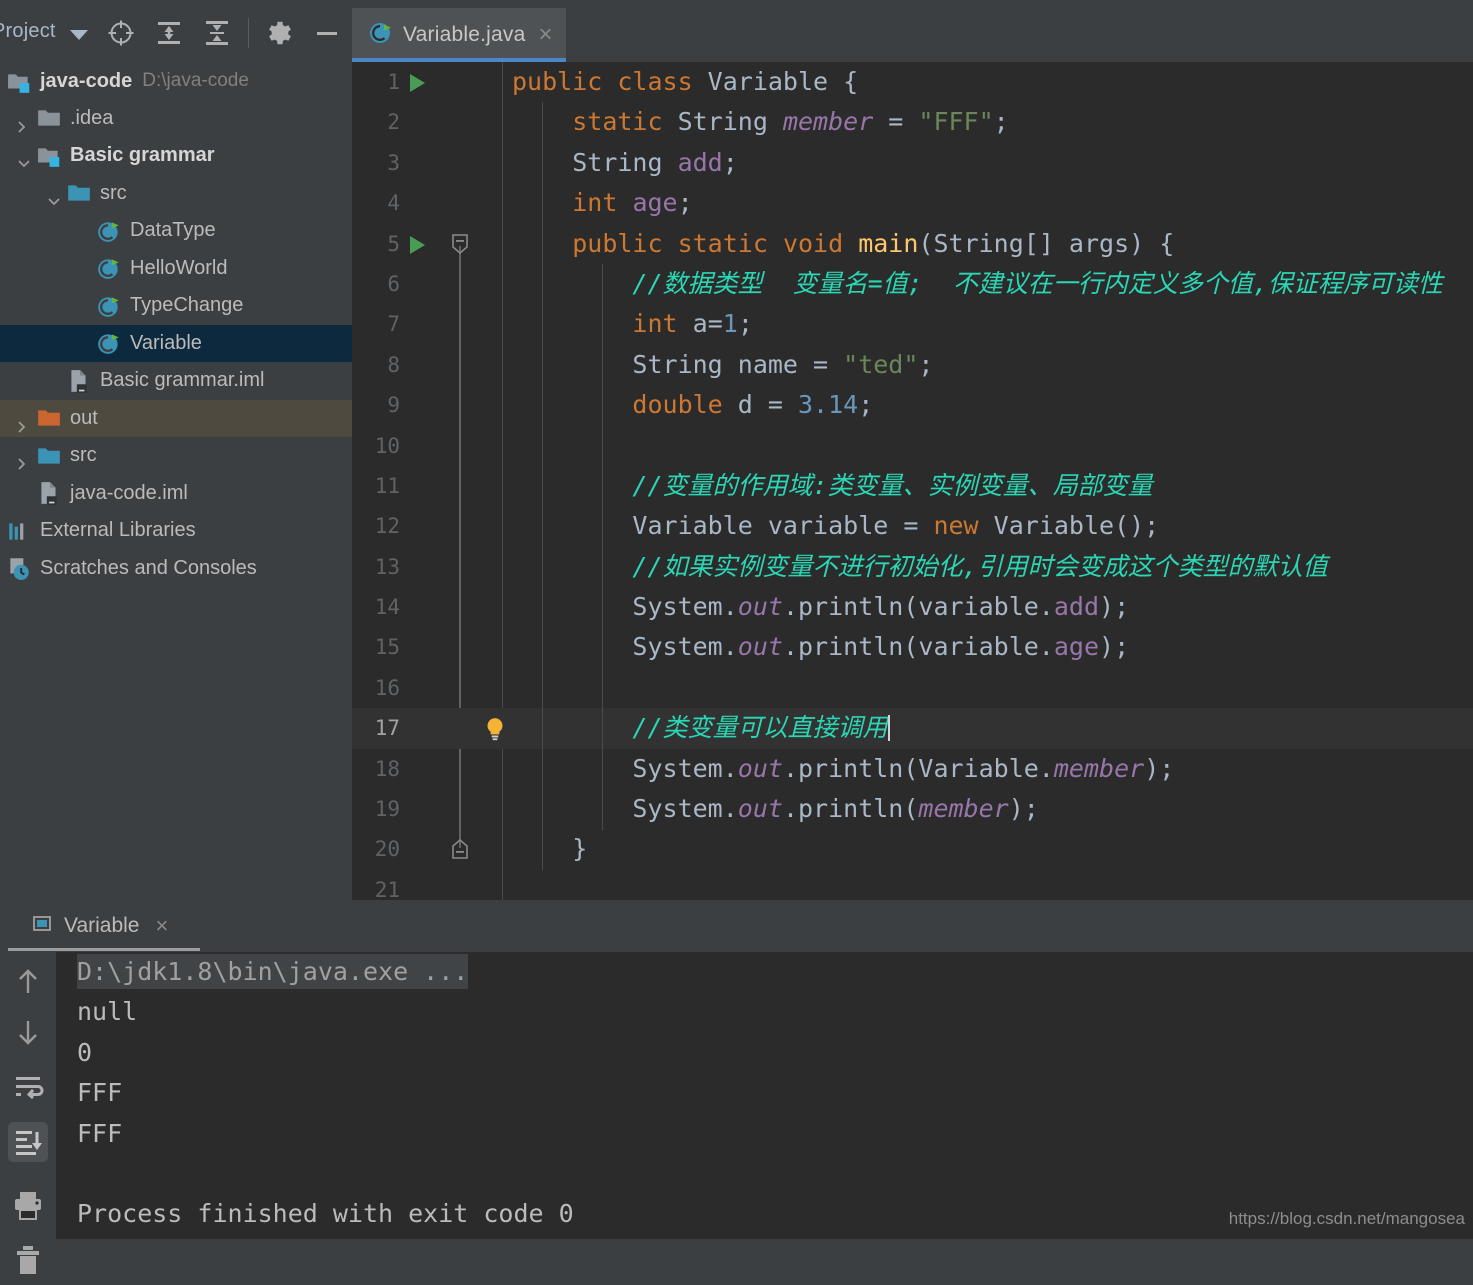 This screenshot has height=1285, width=1473. What do you see at coordinates (393, 122) in the screenshot?
I see `line-number: 2` at bounding box center [393, 122].